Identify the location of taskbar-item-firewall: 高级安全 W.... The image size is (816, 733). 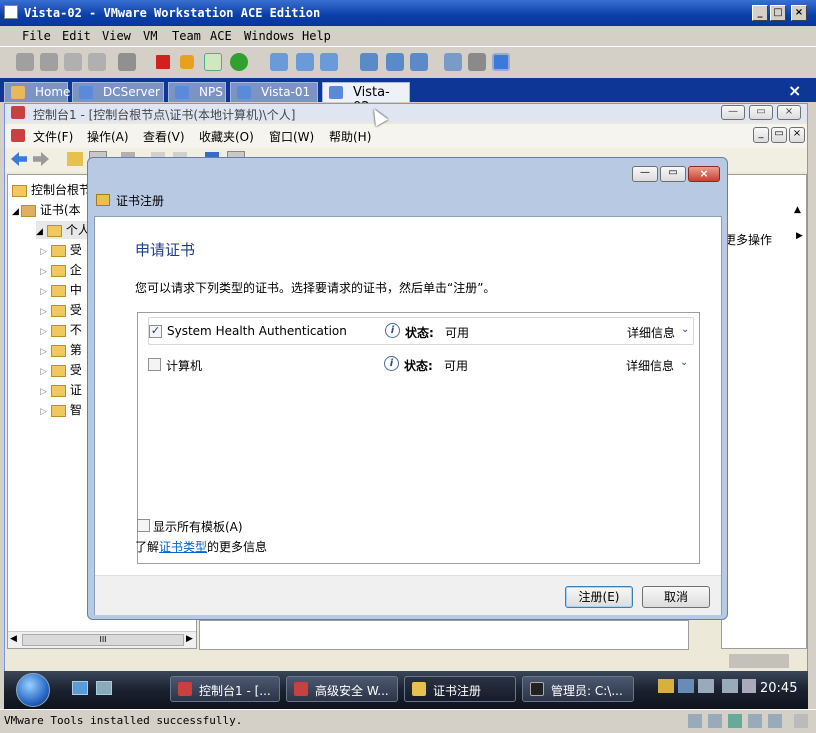
(342, 689).